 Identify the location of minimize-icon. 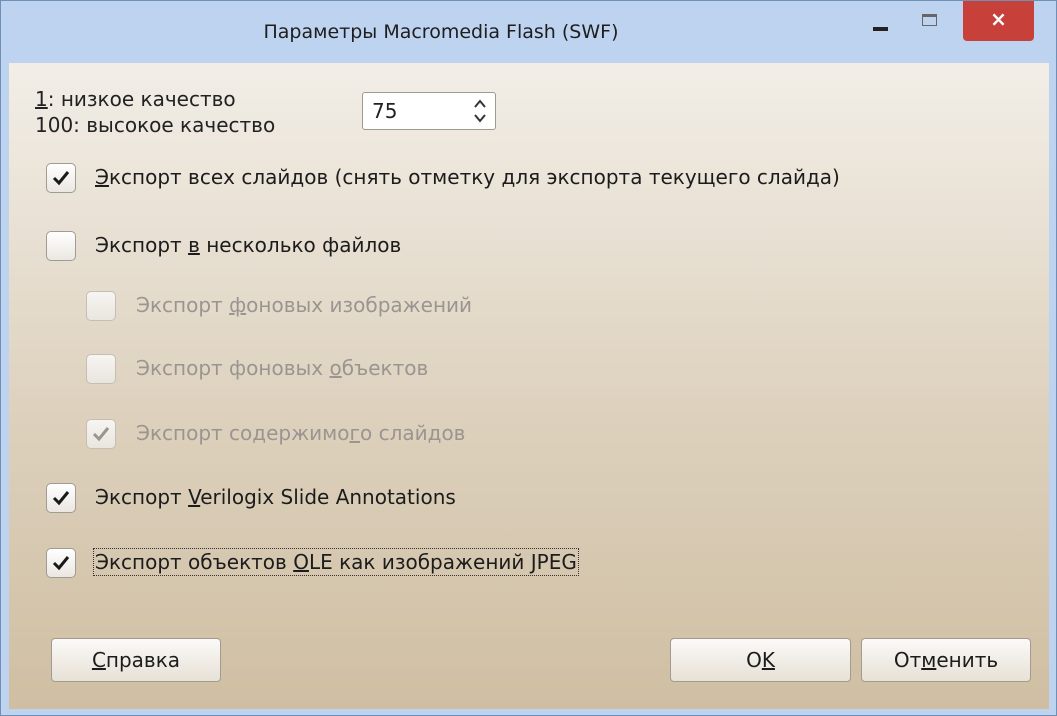
(880, 29).